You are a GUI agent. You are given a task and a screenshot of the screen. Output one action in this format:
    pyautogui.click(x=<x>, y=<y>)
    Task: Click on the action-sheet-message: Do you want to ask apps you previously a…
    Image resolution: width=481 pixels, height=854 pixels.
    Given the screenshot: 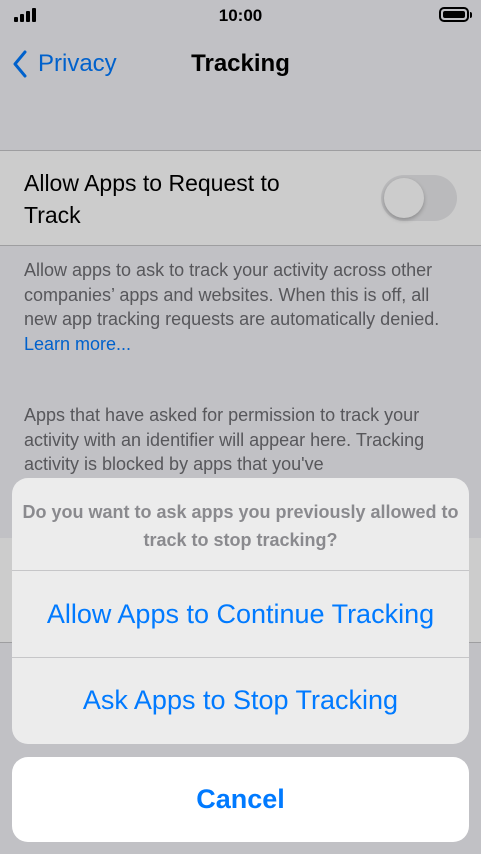 What is the action you would take?
    pyautogui.click(x=240, y=524)
    